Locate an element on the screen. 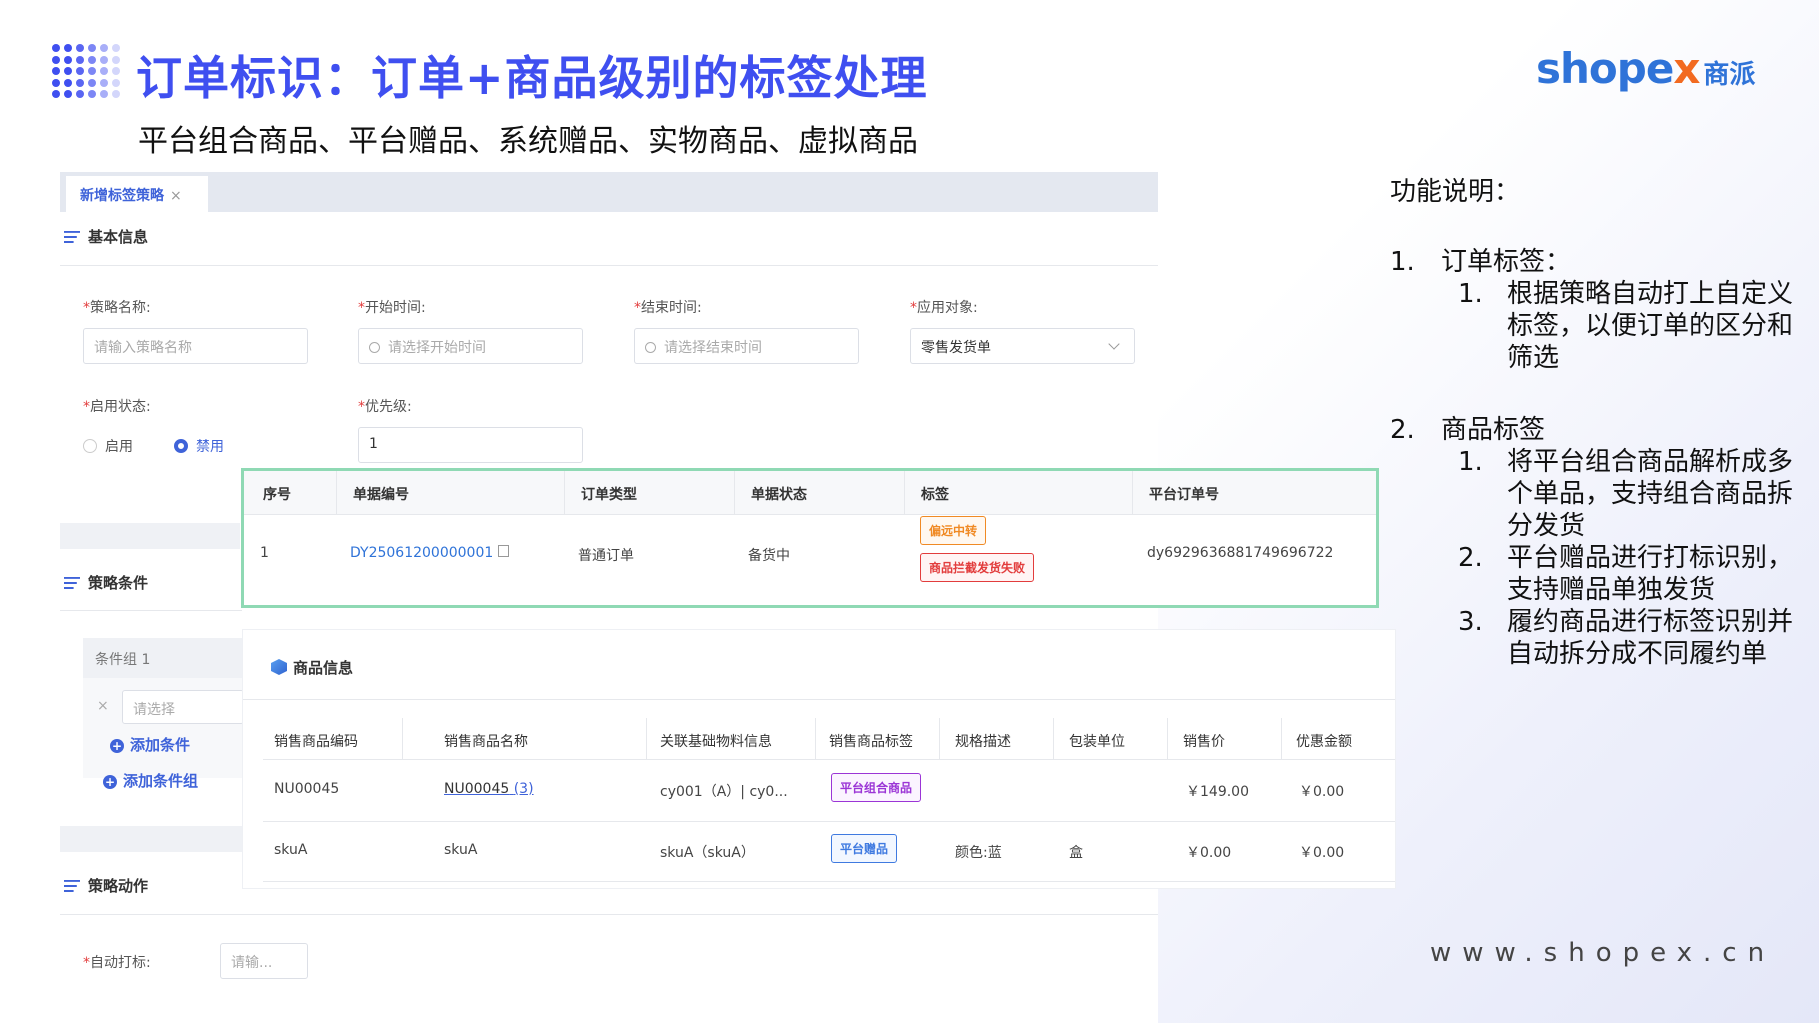 The width and height of the screenshot is (1819, 1023). add-condition-label: 添加条件 is located at coordinates (160, 745).